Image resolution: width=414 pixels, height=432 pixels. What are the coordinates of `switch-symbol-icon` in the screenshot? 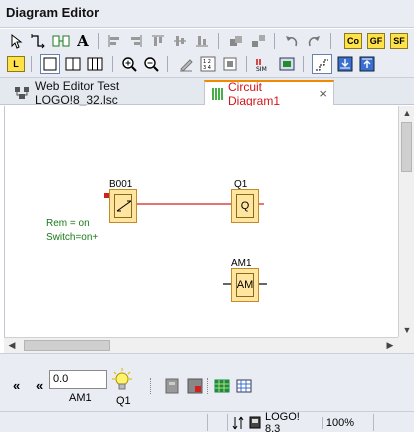 It's located at (123, 206).